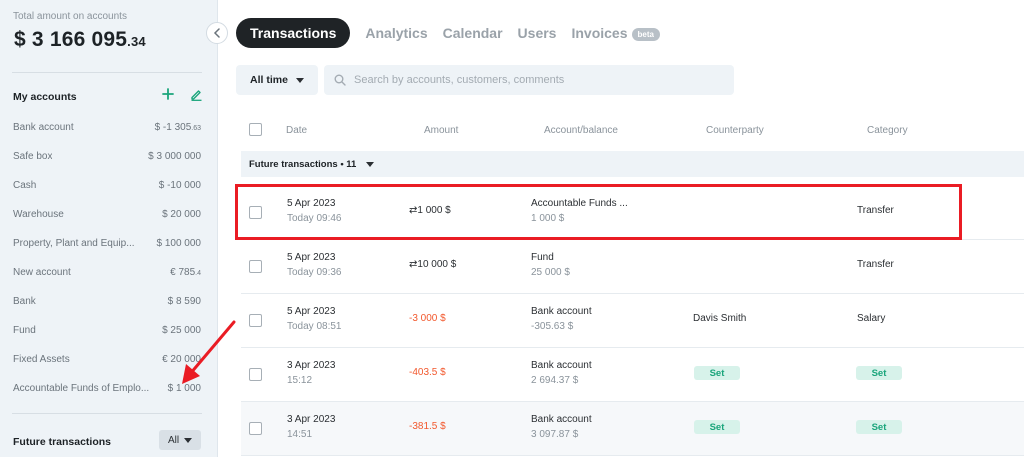  Describe the element at coordinates (107, 272) in the screenshot. I see `account-item: New account € 785.4` at that location.